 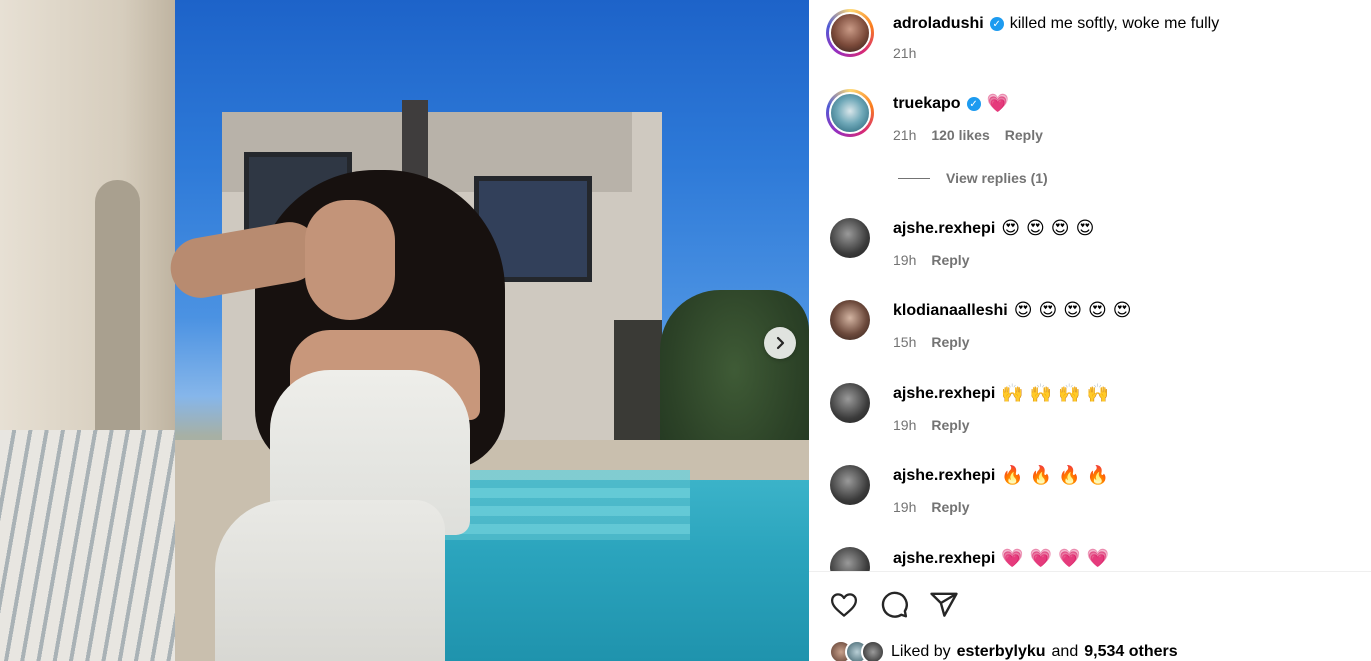 I want to click on comment-line: ajshe.rexhepi 🔥🔥🔥🔥, so click(x=1004, y=476).